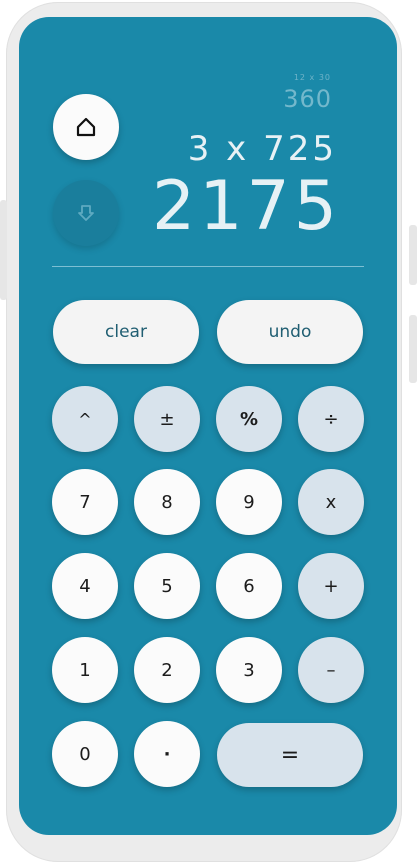  I want to click on percent-key: %, so click(249, 419).